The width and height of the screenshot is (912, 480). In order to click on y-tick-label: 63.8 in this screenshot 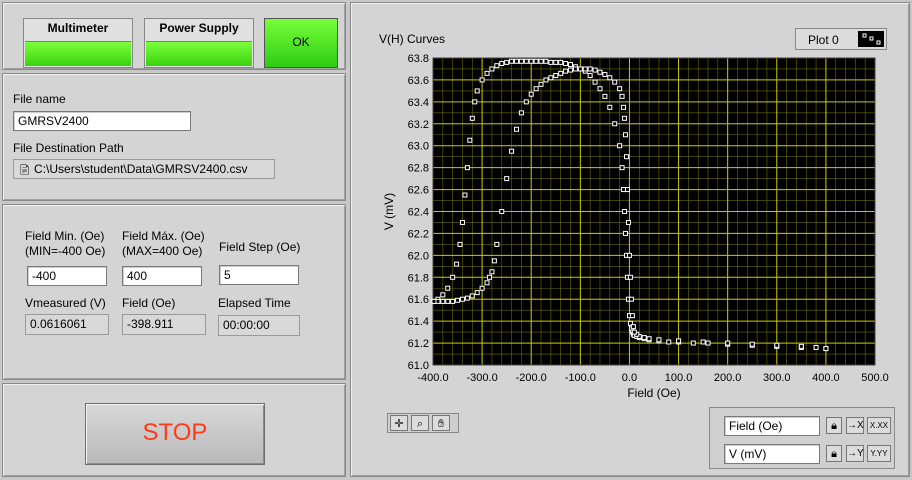, I will do `click(418, 59)`.